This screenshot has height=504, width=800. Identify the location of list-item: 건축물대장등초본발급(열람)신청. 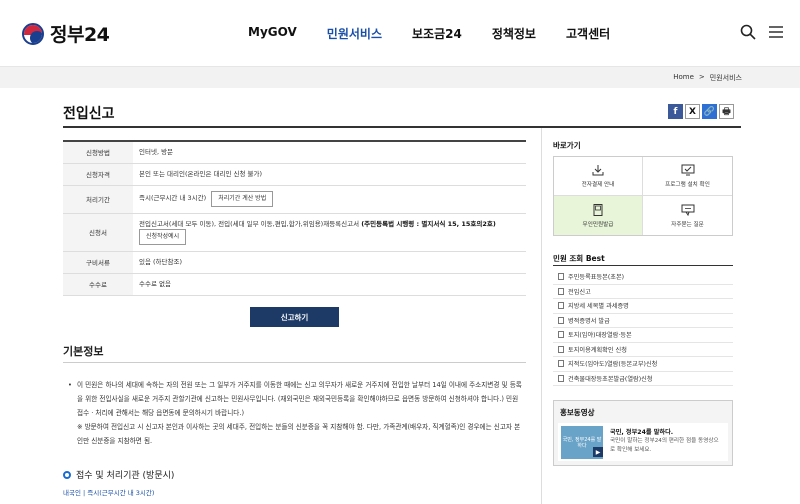
(643, 379).